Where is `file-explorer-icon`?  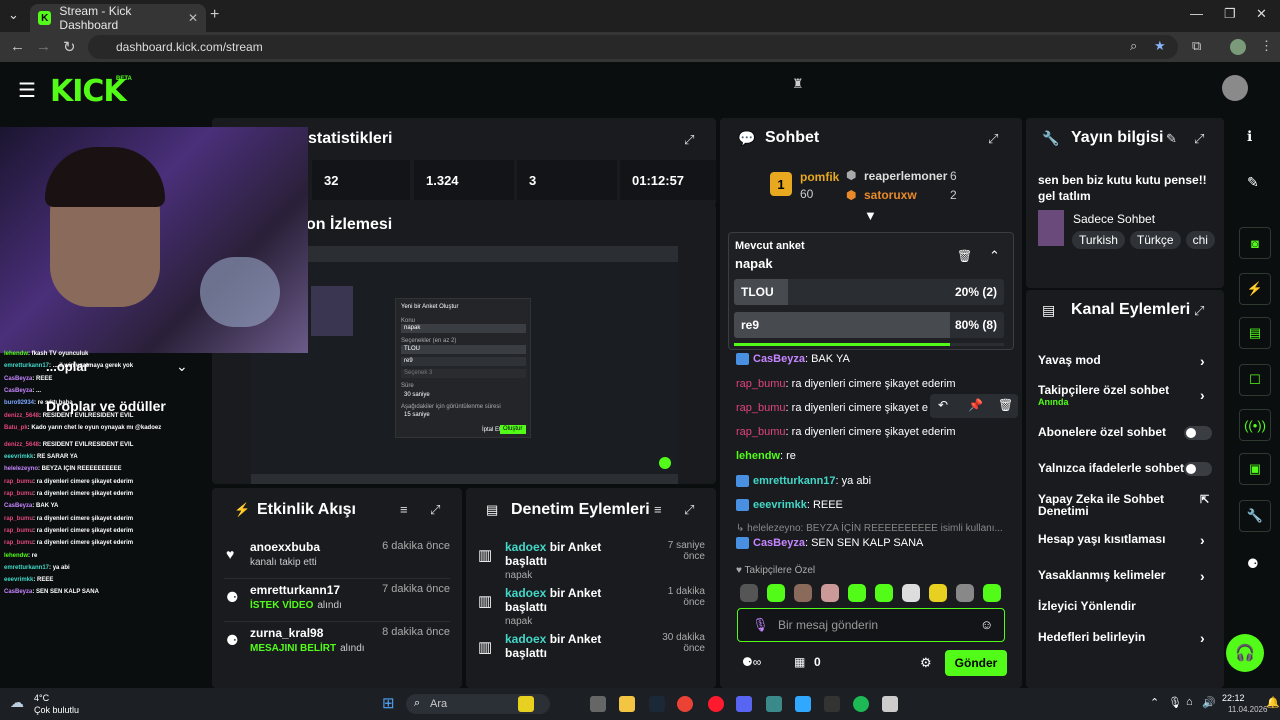 file-explorer-icon is located at coordinates (627, 704).